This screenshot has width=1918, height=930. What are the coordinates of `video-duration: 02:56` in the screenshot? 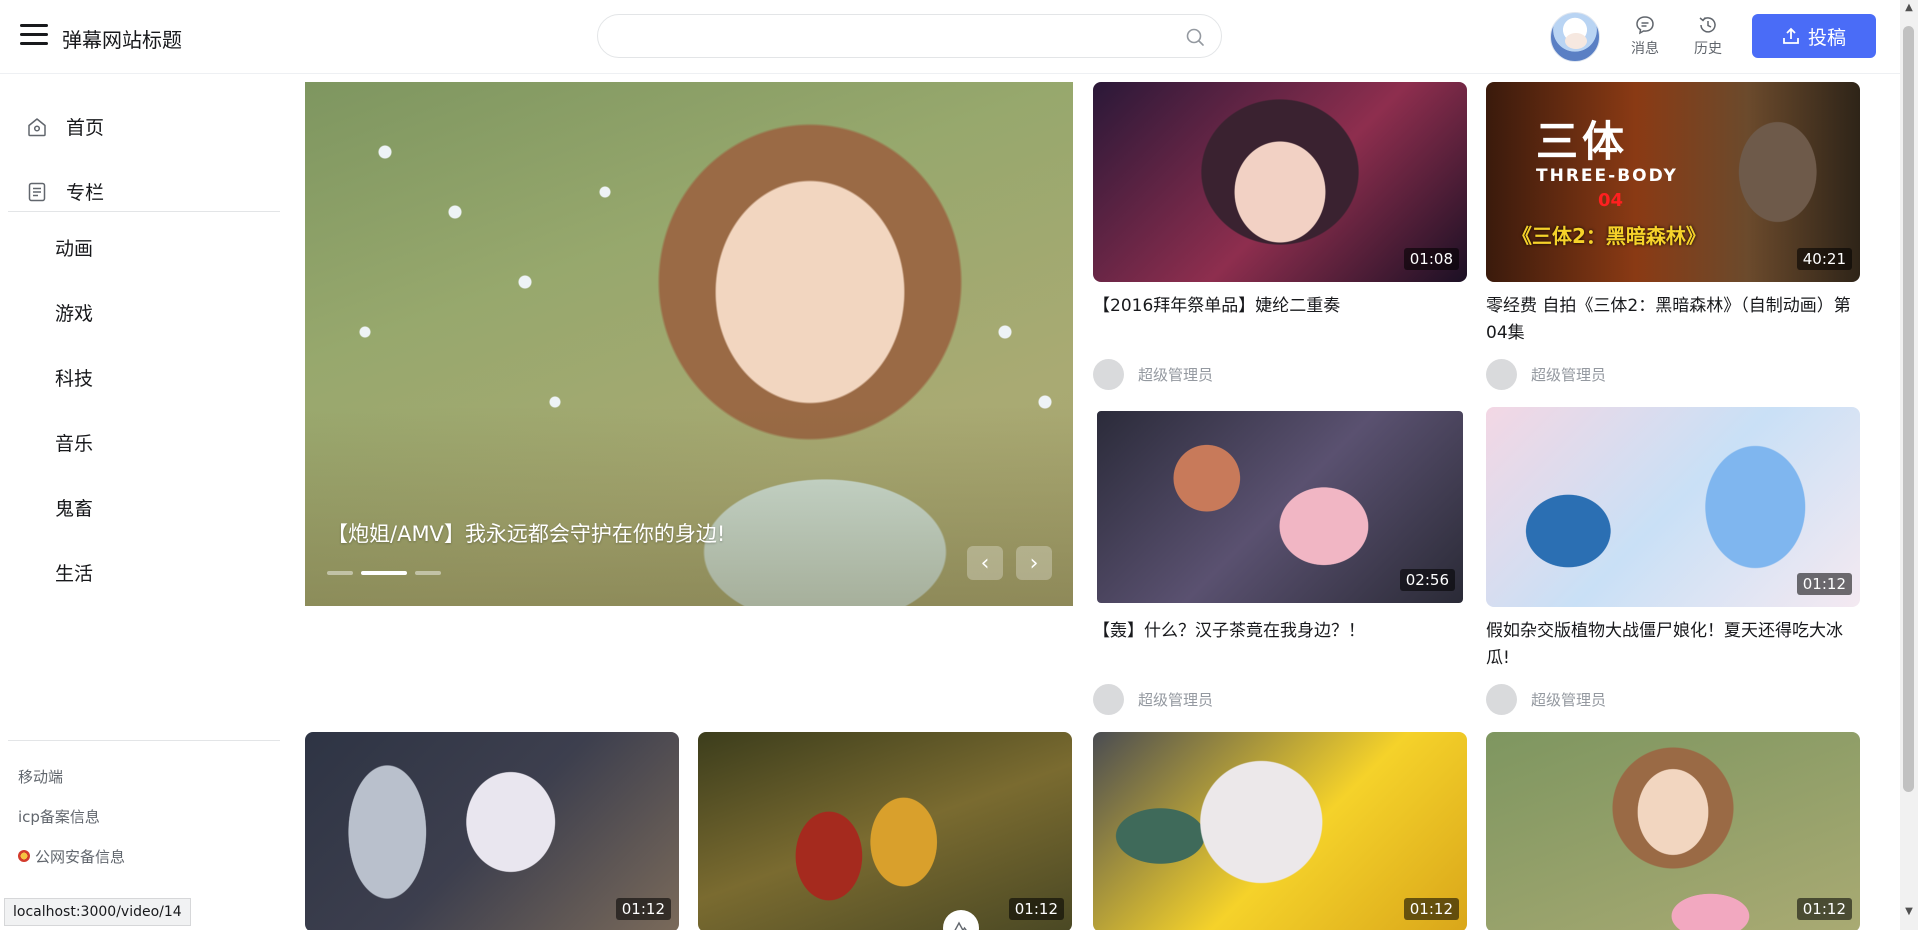 It's located at (1427, 580).